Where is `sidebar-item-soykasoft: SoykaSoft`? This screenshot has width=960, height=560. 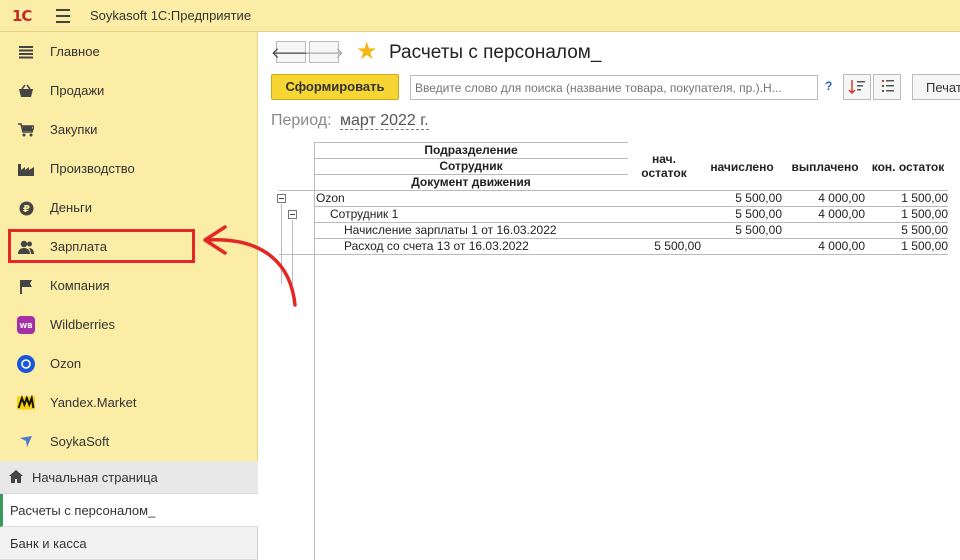
sidebar-item-soykasoft: SoykaSoft is located at coordinates (129, 441).